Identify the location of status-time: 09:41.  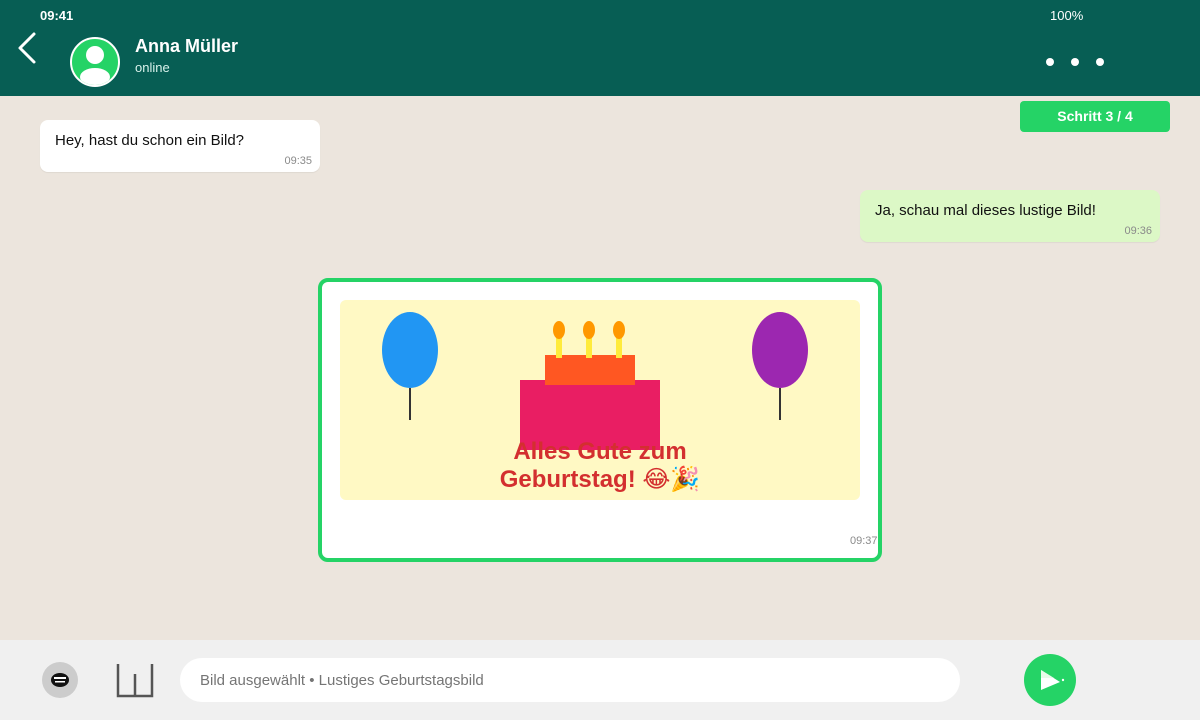
(57, 15).